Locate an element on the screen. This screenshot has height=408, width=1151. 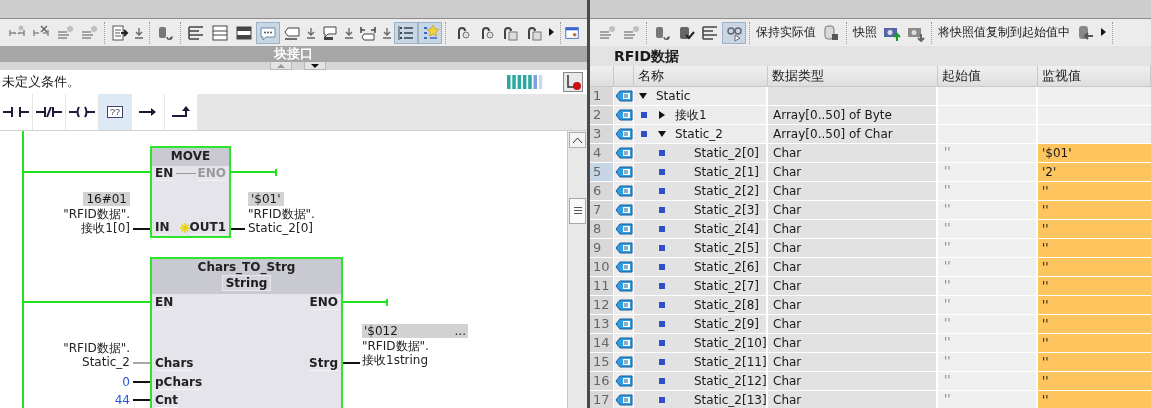
pin-label: Chars is located at coordinates (174, 363).